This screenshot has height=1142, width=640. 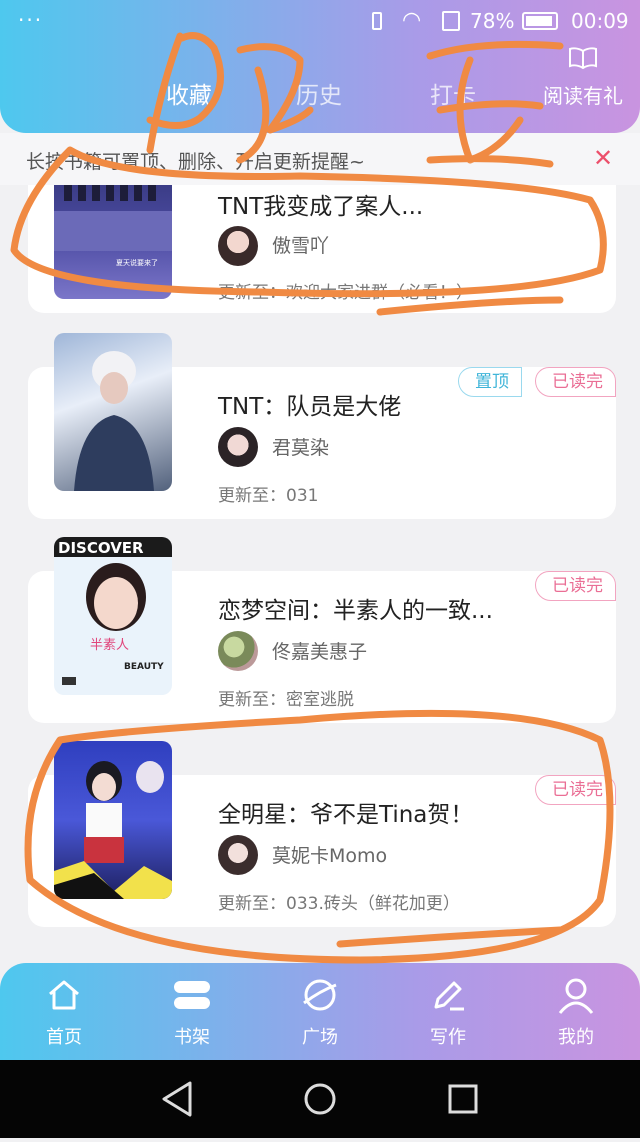 I want to click on book-update: 更新至：密室逃脱, so click(x=286, y=700).